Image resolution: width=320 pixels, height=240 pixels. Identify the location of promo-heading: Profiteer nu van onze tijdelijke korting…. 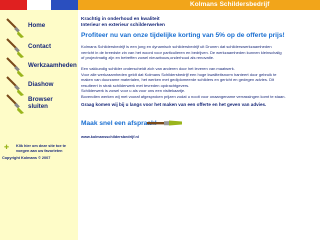
(183, 35).